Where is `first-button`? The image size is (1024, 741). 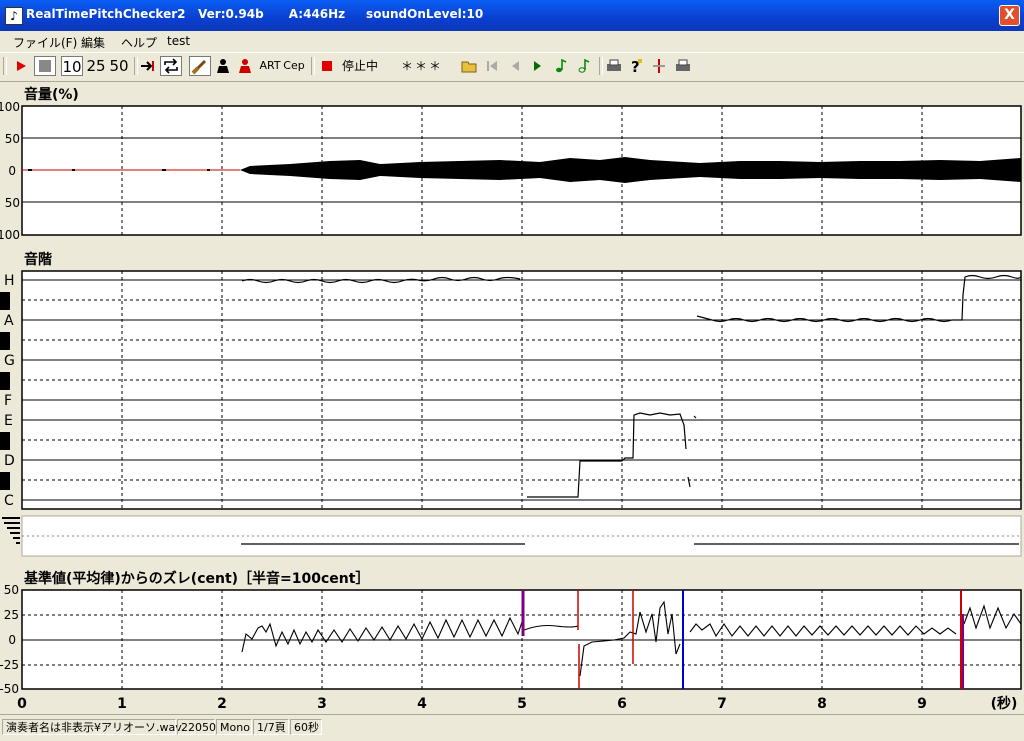 first-button is located at coordinates (492, 66).